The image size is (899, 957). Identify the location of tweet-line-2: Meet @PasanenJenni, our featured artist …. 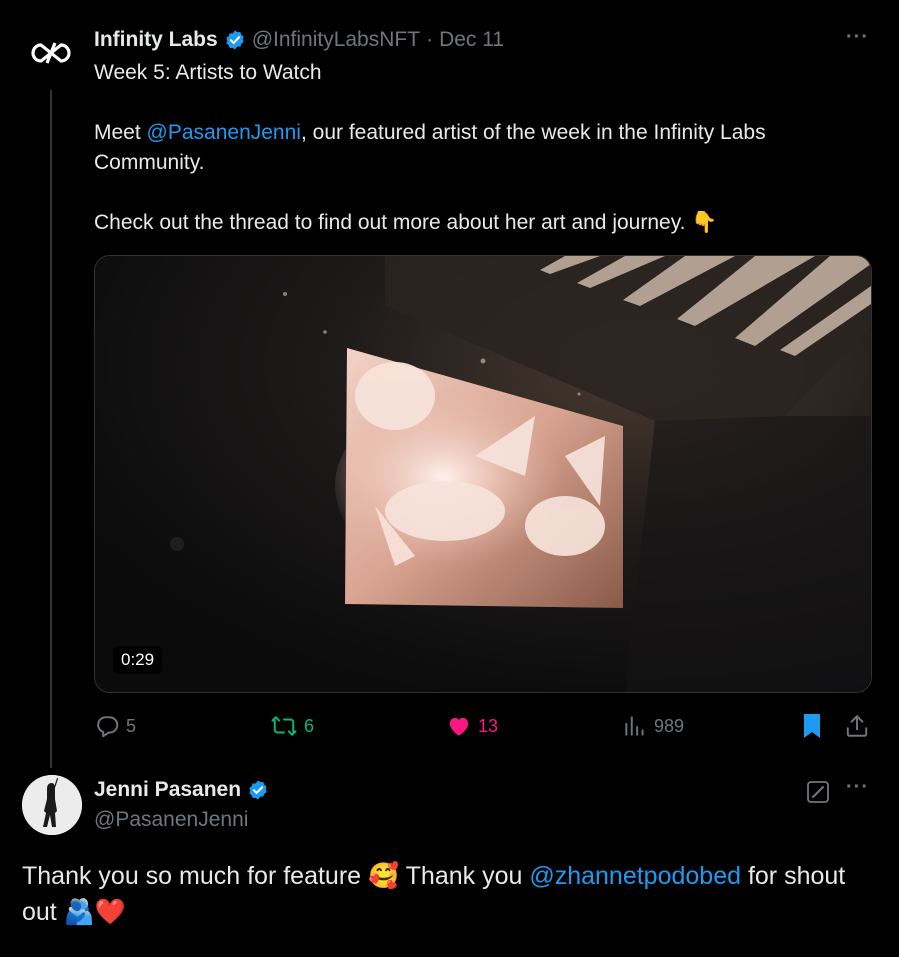
(430, 147).